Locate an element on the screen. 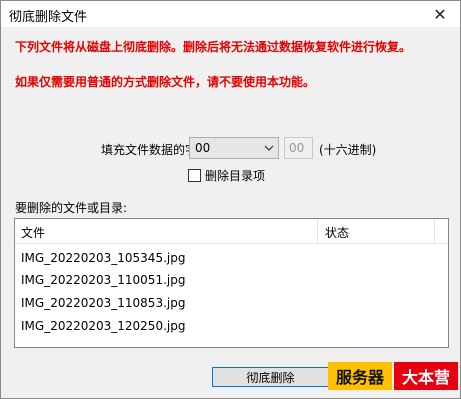 The width and height of the screenshot is (461, 399). column-header-status: 状态 is located at coordinates (337, 232).